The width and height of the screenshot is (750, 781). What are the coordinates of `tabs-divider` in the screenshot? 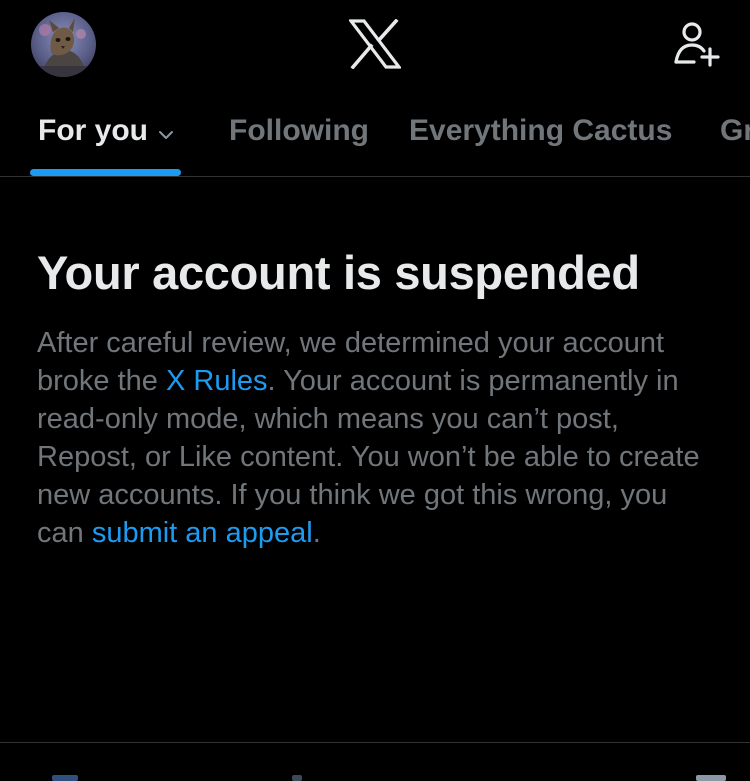 It's located at (375, 176).